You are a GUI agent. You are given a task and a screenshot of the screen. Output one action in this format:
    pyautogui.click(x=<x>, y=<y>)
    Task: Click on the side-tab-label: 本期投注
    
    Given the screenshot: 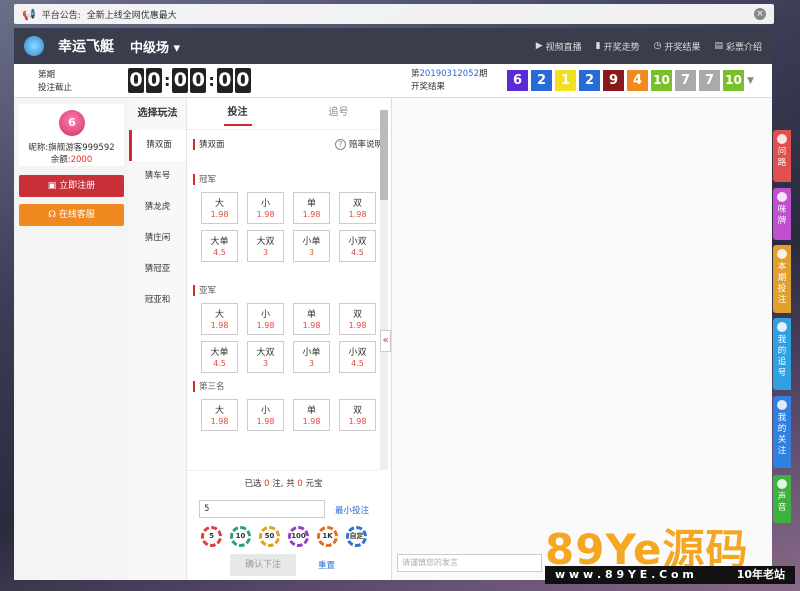 What is the action you would take?
    pyautogui.click(x=782, y=283)
    